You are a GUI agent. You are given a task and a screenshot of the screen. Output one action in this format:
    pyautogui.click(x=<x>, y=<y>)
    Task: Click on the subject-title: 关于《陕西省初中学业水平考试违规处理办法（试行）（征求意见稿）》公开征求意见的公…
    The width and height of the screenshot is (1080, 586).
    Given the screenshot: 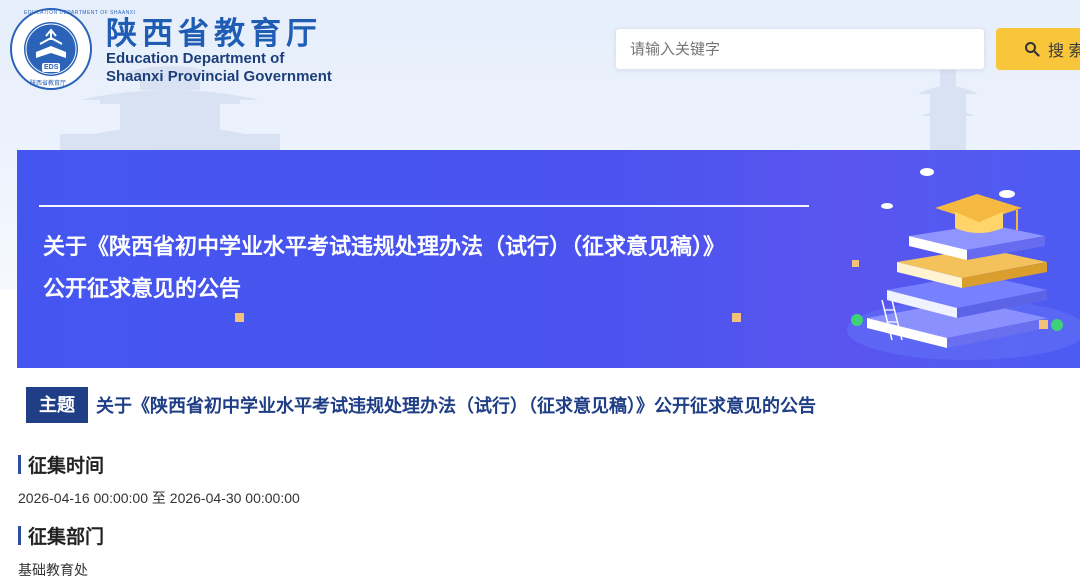 What is the action you would take?
    pyautogui.click(x=456, y=406)
    